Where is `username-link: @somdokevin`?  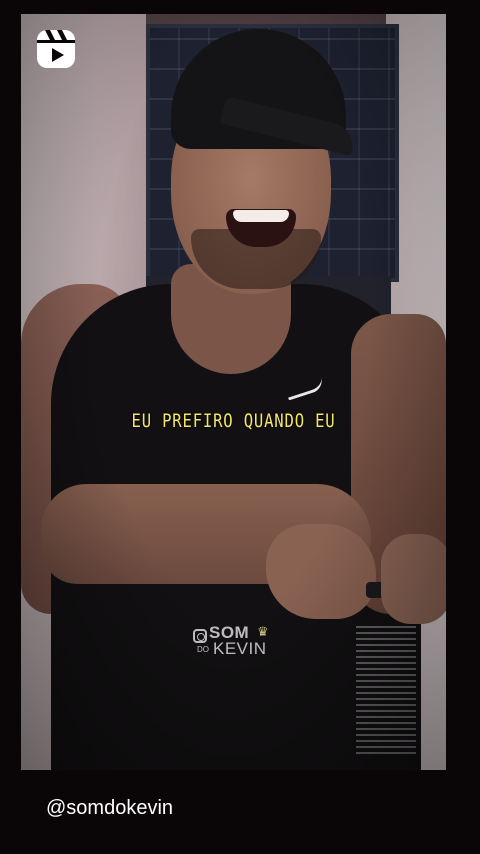 username-link: @somdokevin is located at coordinates (109, 808).